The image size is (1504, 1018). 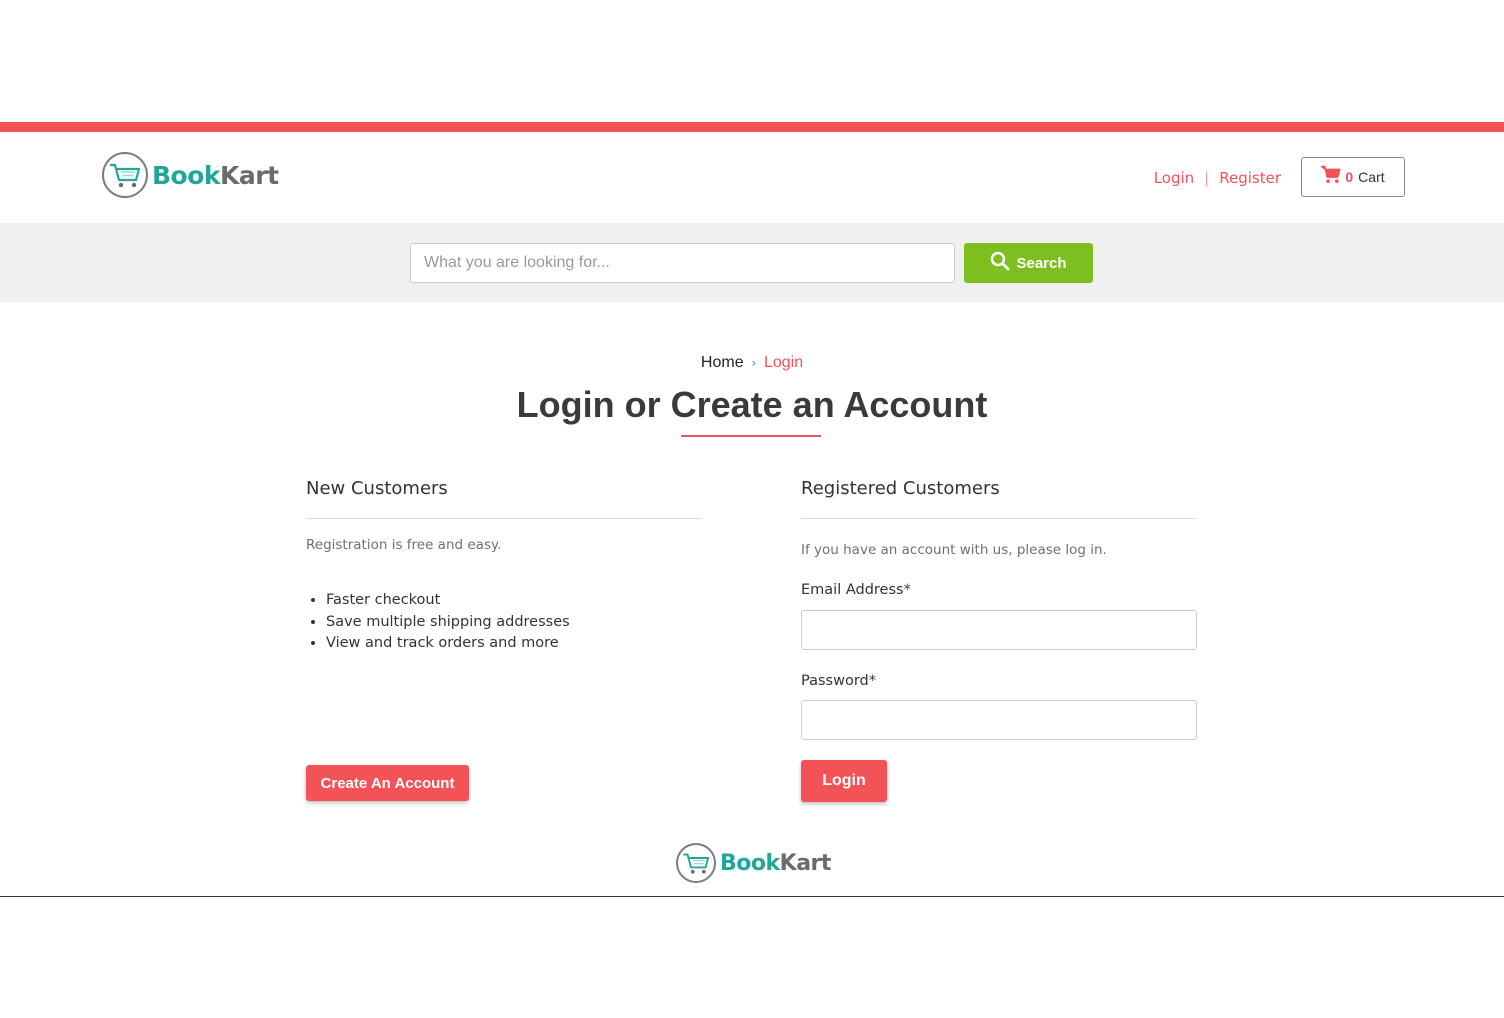 I want to click on search-bar: Search, so click(x=752, y=262).